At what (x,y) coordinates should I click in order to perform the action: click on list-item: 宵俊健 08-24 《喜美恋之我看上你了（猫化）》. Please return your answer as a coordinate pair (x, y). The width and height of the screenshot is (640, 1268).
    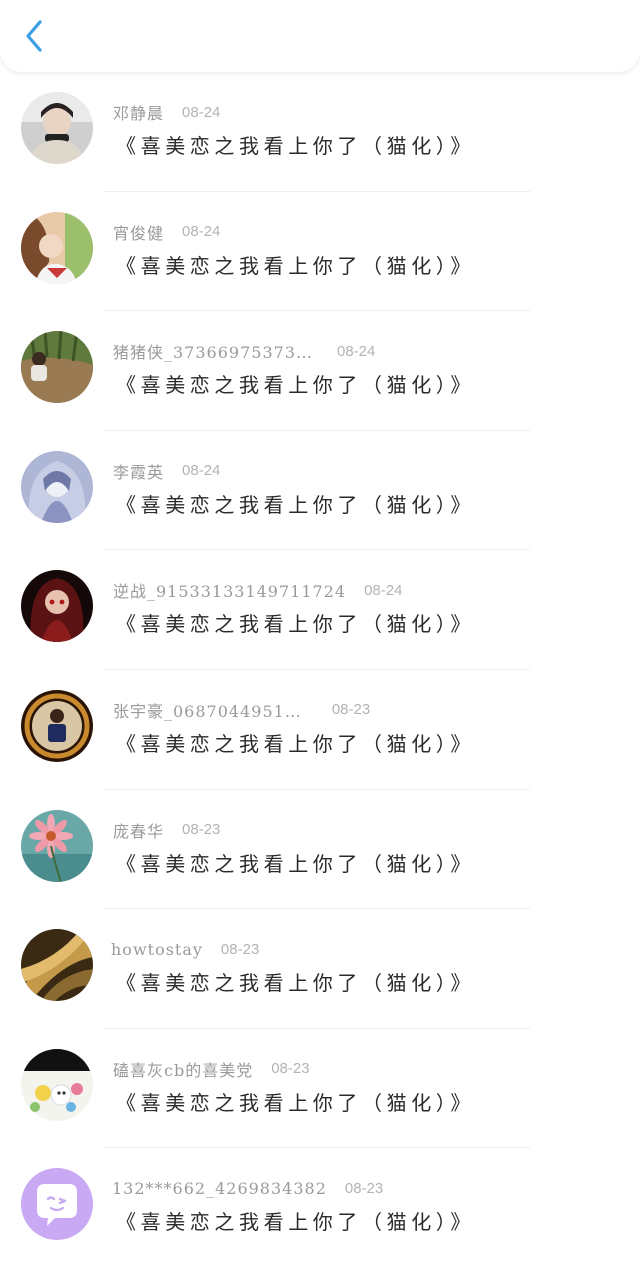
    Looking at the image, I should click on (320, 252).